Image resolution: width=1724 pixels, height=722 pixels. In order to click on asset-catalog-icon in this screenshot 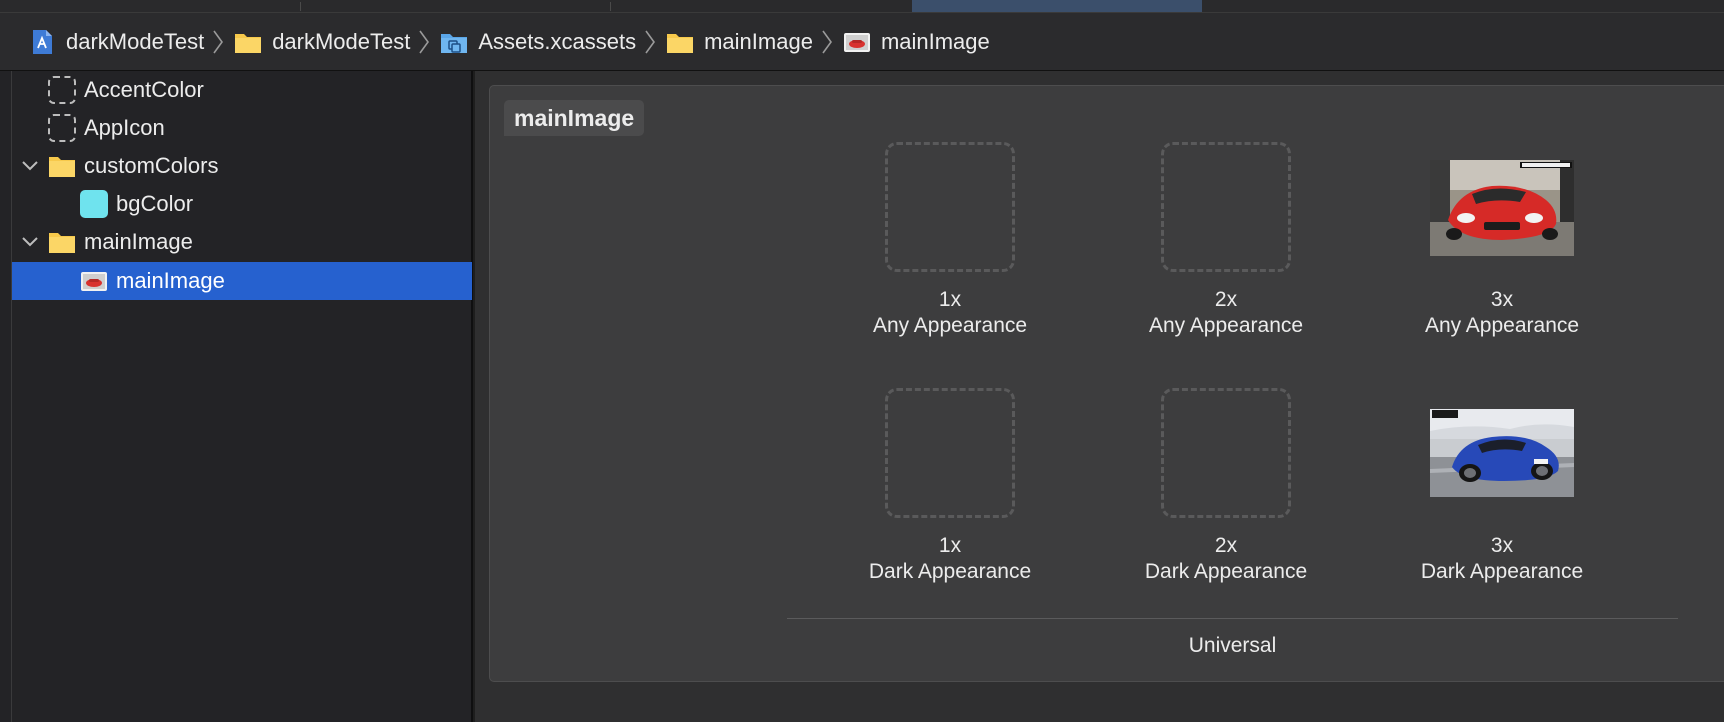, I will do `click(454, 42)`.